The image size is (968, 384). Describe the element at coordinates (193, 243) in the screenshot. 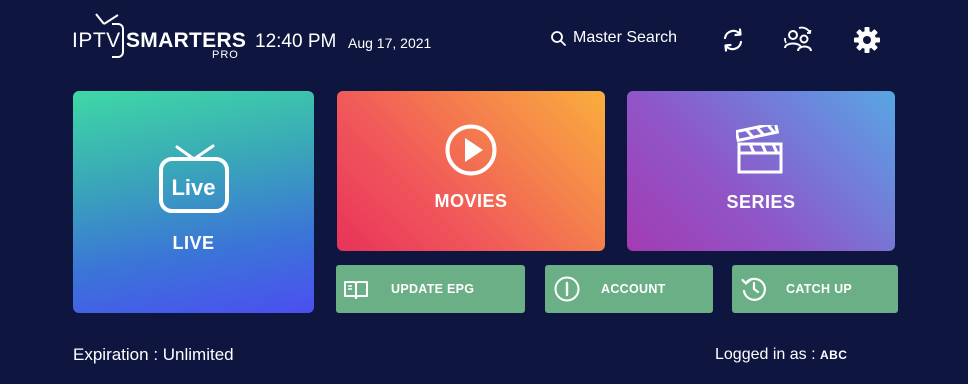

I see `live-label: LIVE` at that location.